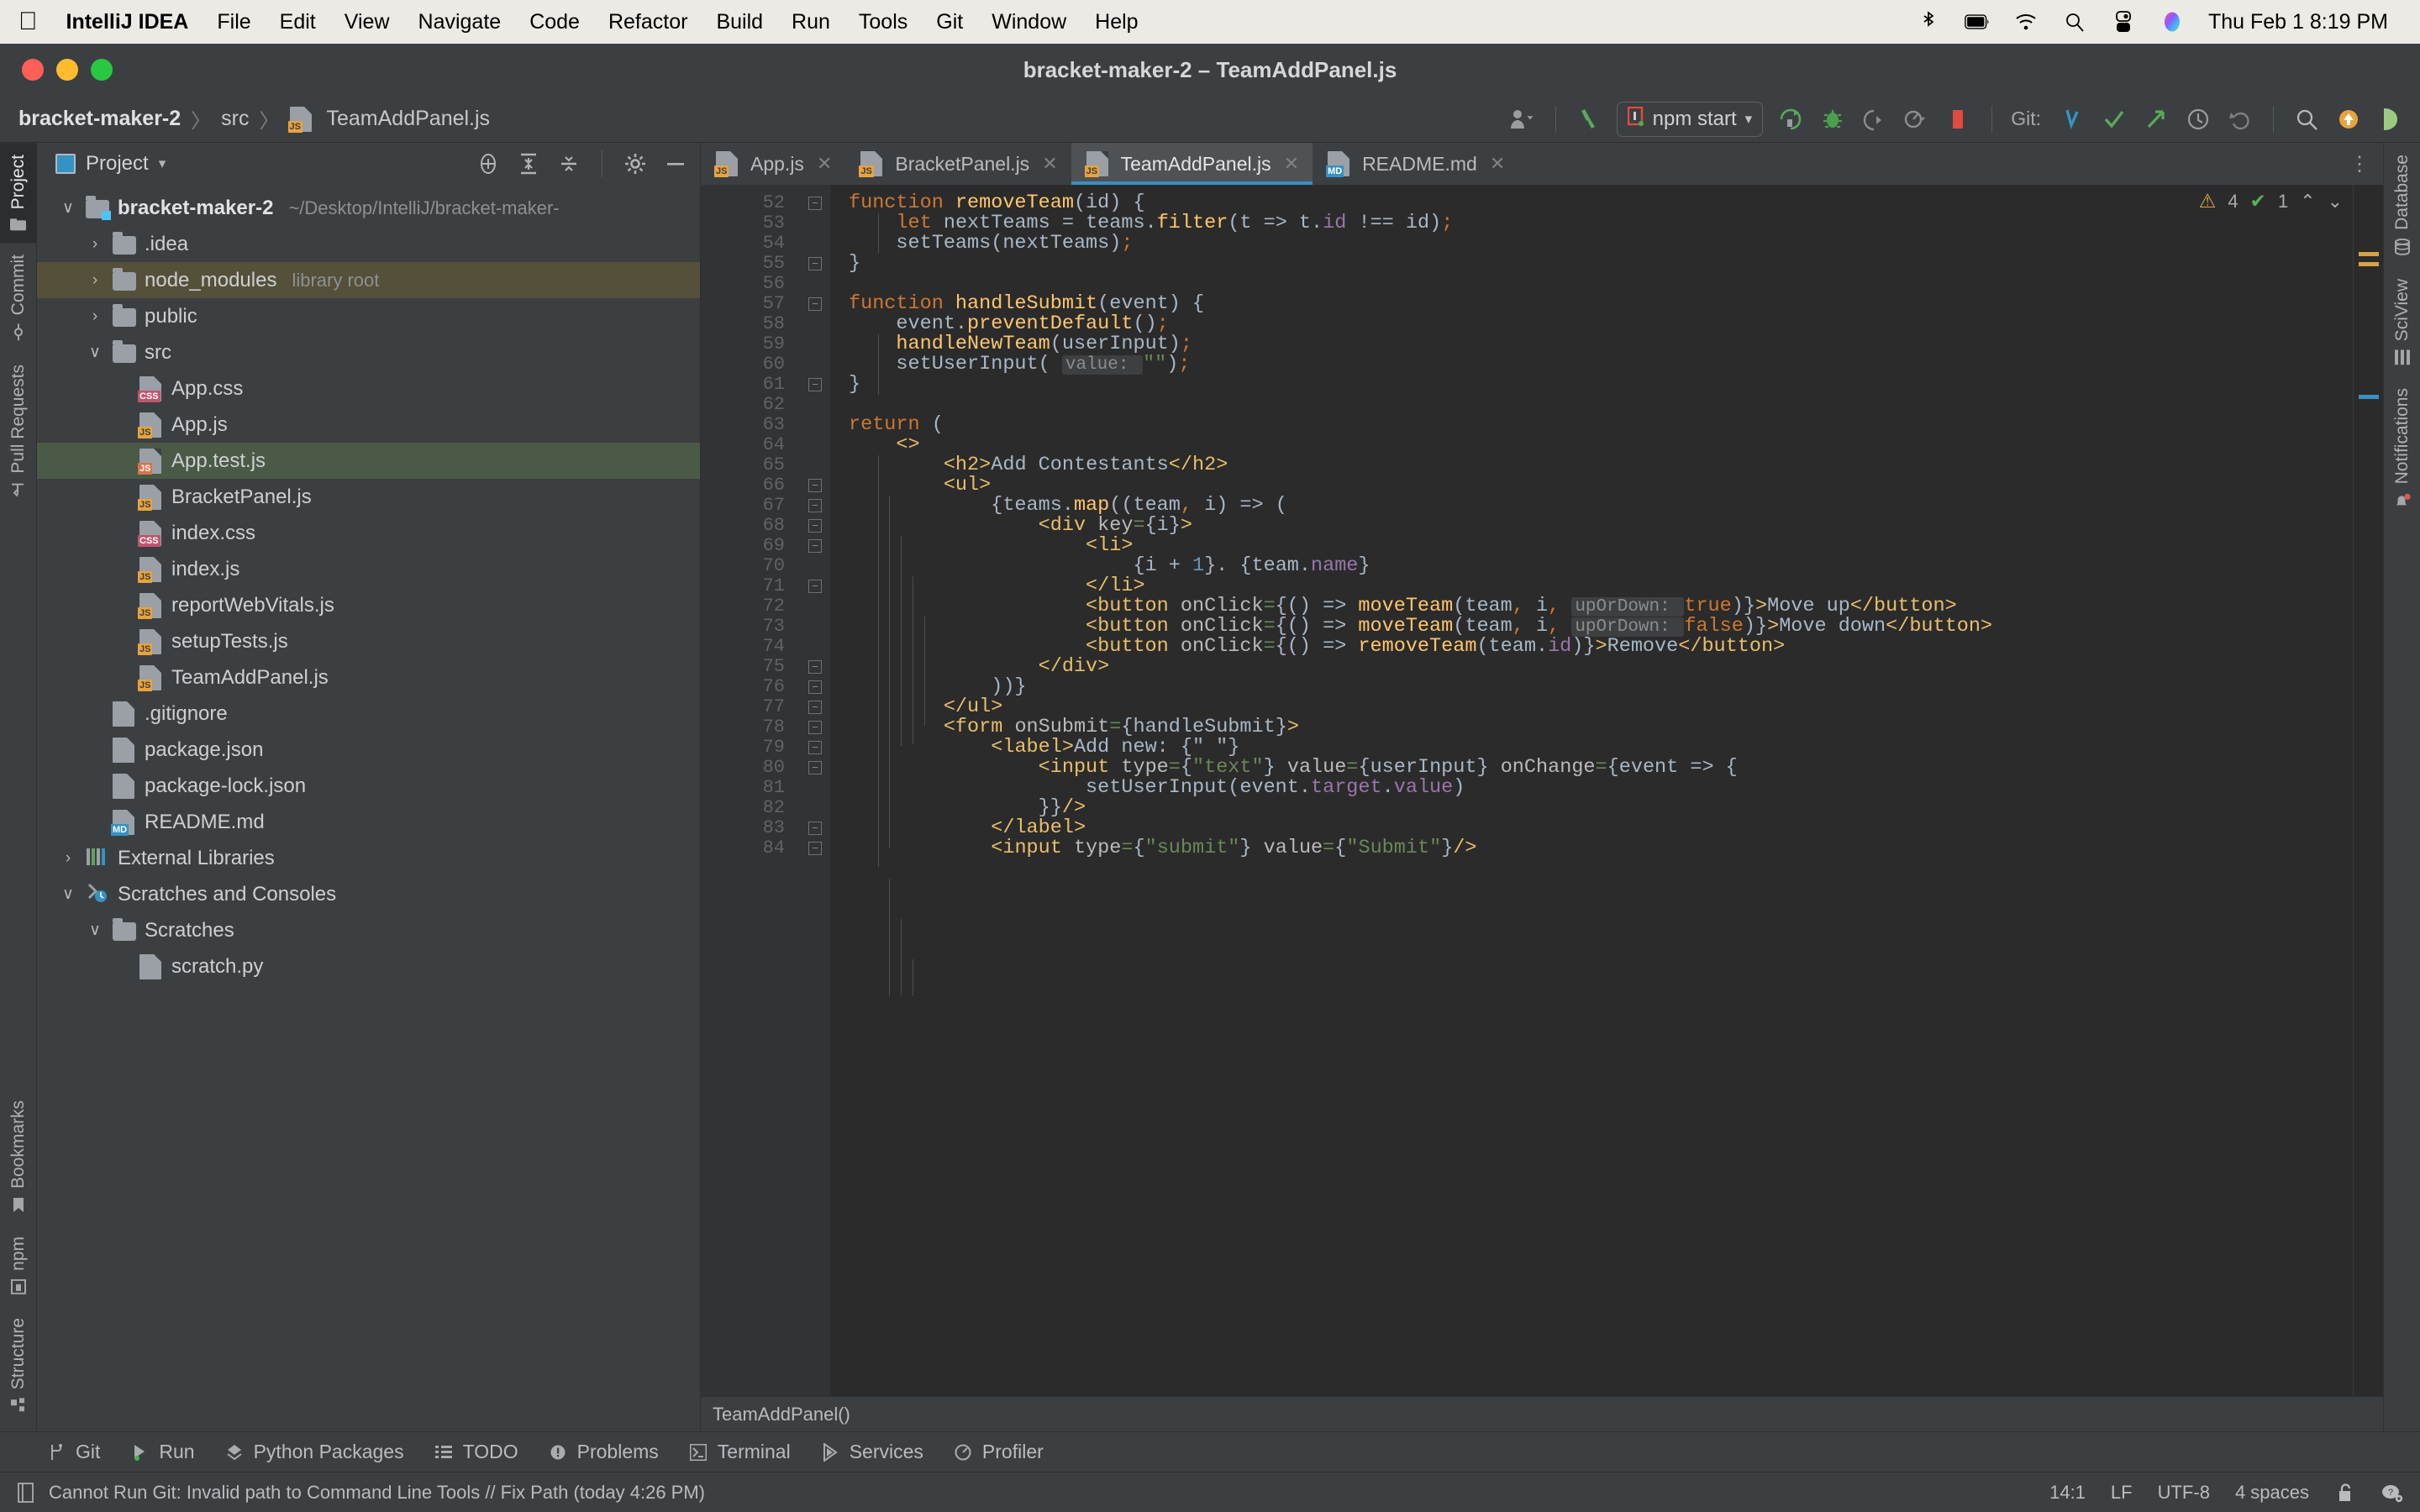  Describe the element at coordinates (1690, 119) in the screenshot. I see `run-configuration-selector: npm start ▾` at that location.